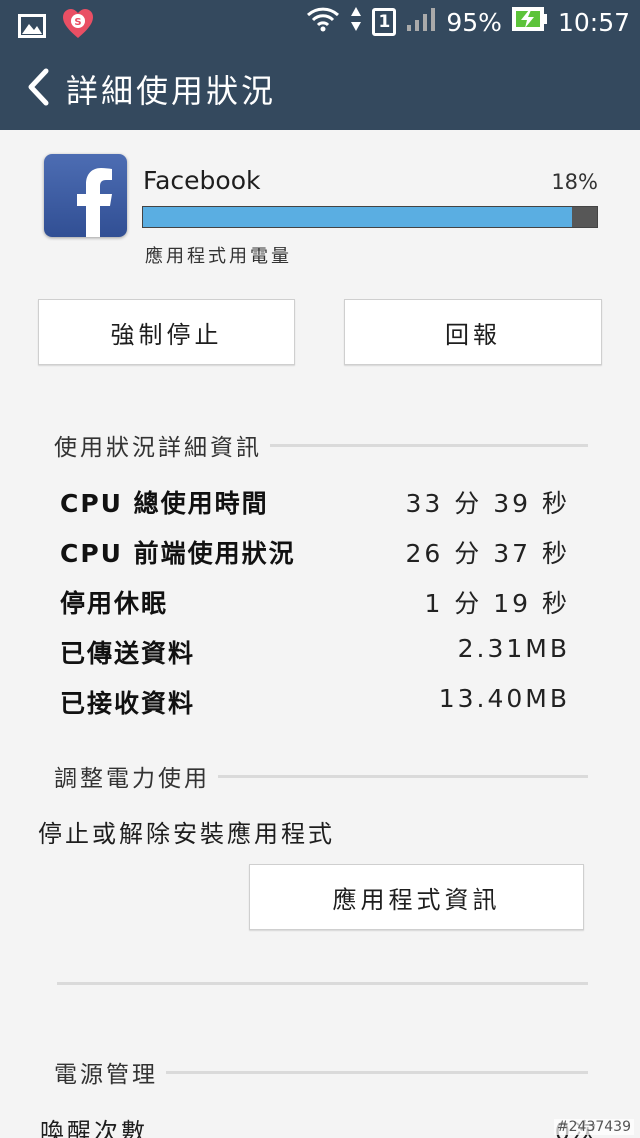 This screenshot has height=1138, width=640. Describe the element at coordinates (166, 332) in the screenshot. I see `force-stop-button: 強制停止` at that location.